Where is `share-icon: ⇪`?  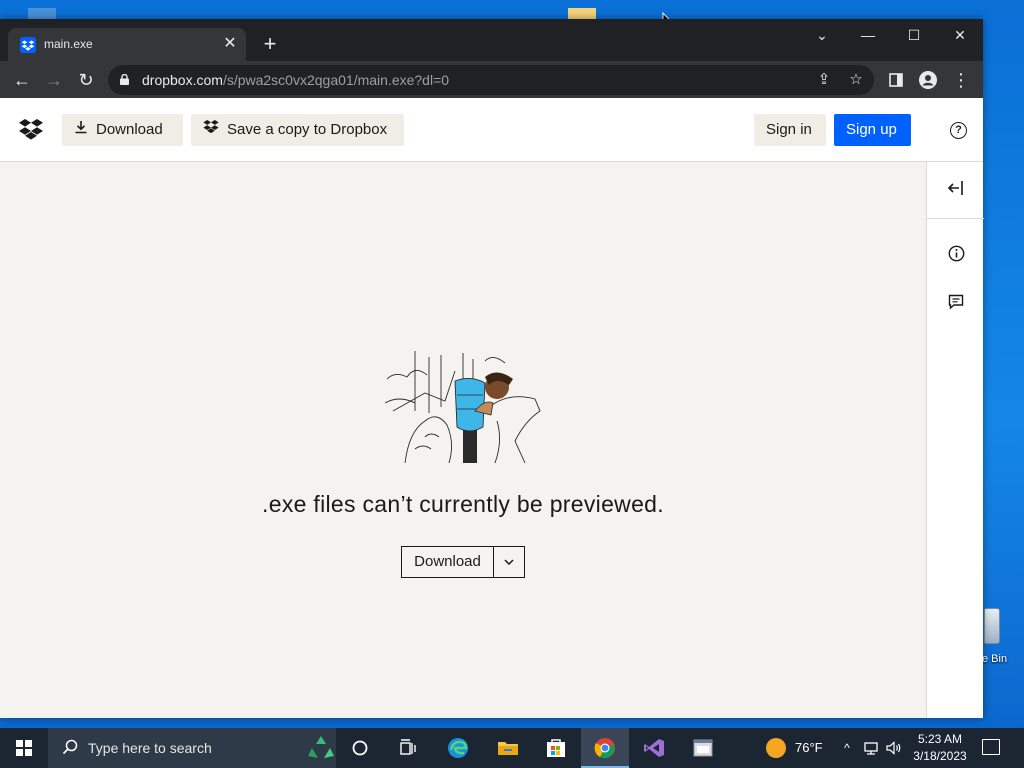
share-icon: ⇪ is located at coordinates (824, 80).